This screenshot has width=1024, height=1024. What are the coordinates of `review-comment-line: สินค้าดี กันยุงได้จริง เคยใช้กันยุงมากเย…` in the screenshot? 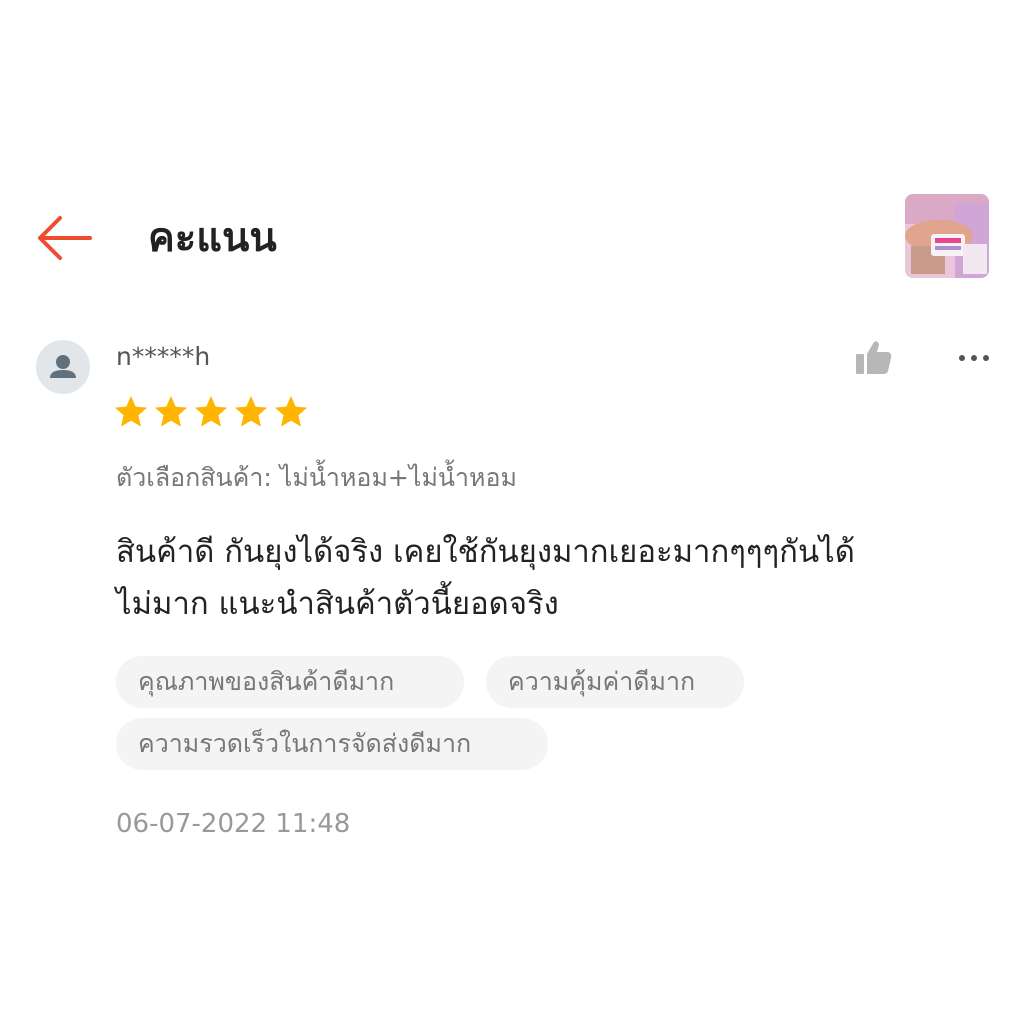 It's located at (485, 552).